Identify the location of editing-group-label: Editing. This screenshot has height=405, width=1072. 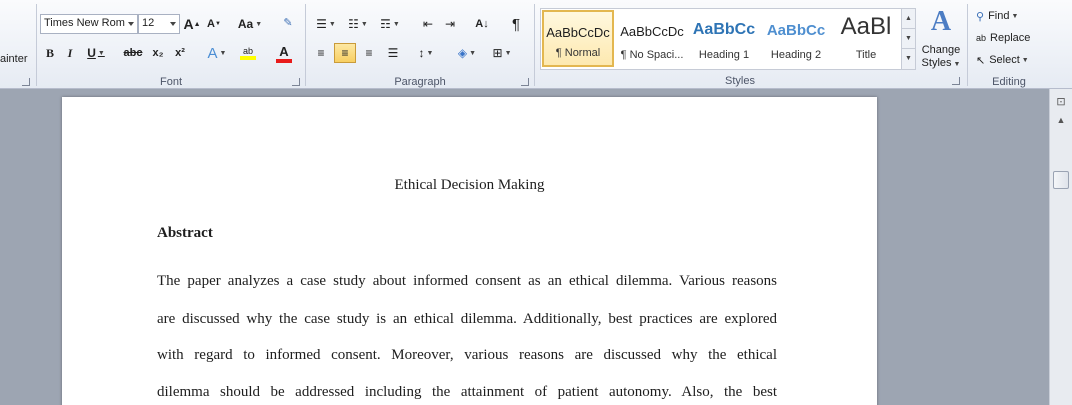
(1009, 82).